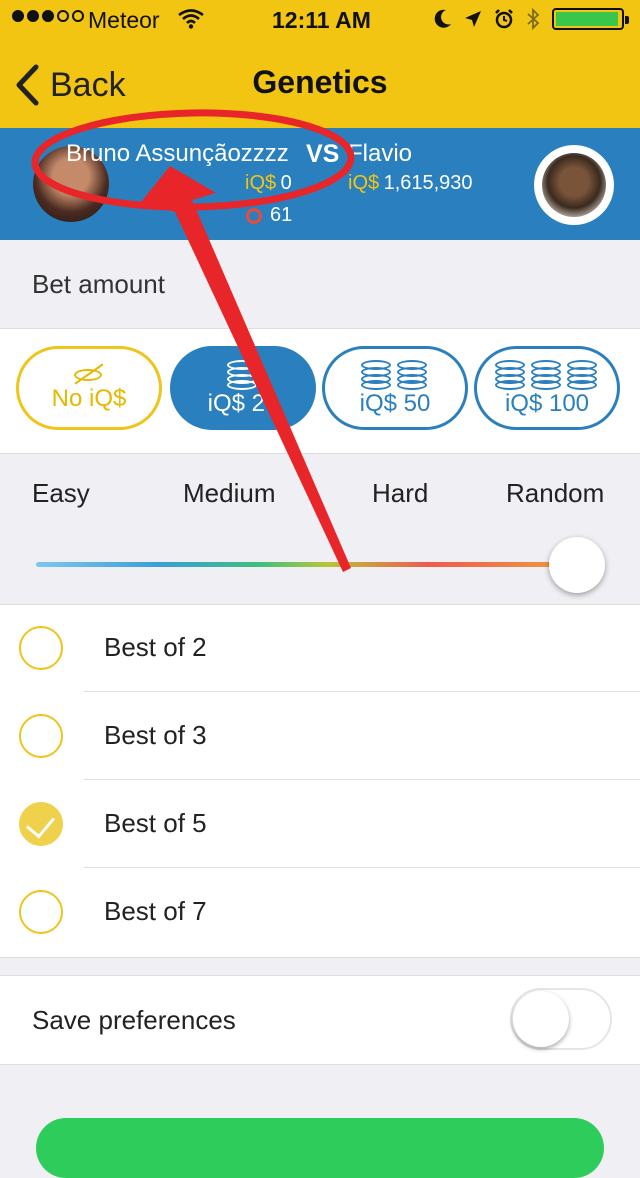  I want to click on bet-option-no-iq: No iQ$, so click(89, 388).